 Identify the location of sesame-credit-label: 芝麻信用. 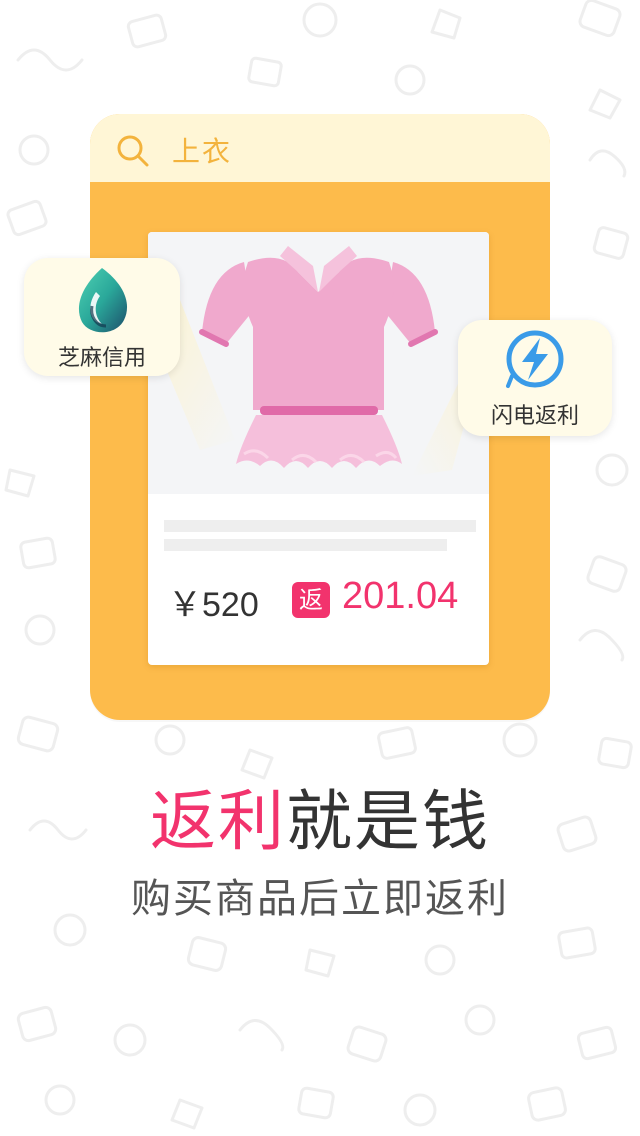
(101, 358).